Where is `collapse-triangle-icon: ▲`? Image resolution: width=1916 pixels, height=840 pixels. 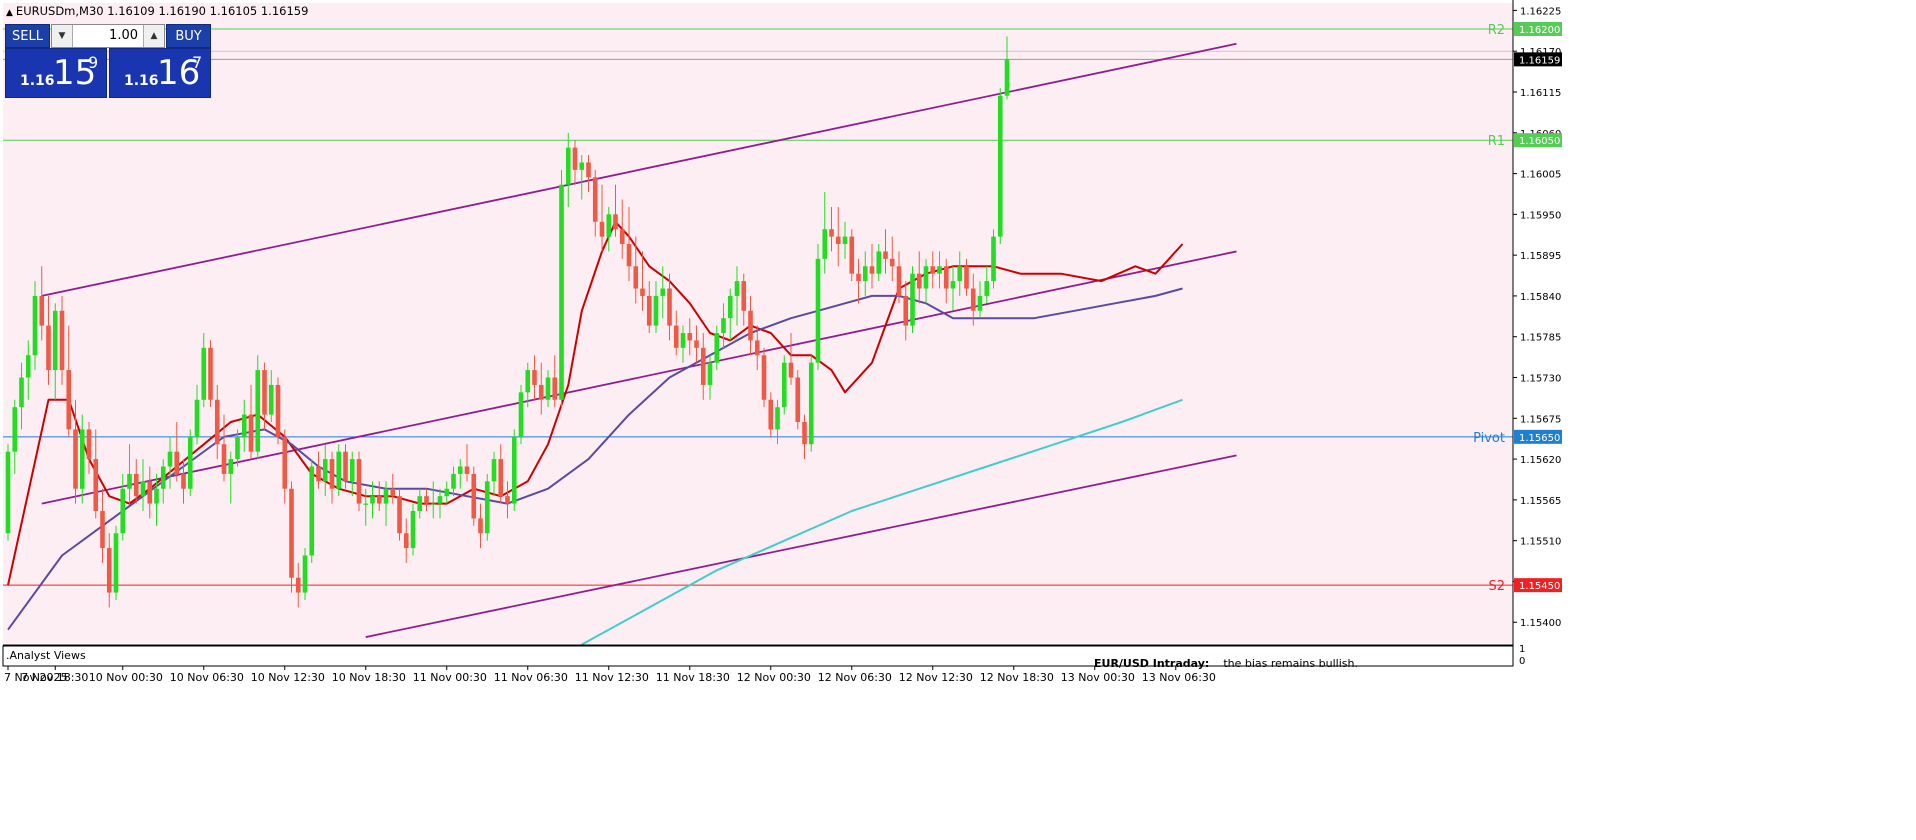 collapse-triangle-icon: ▲ is located at coordinates (9, 13).